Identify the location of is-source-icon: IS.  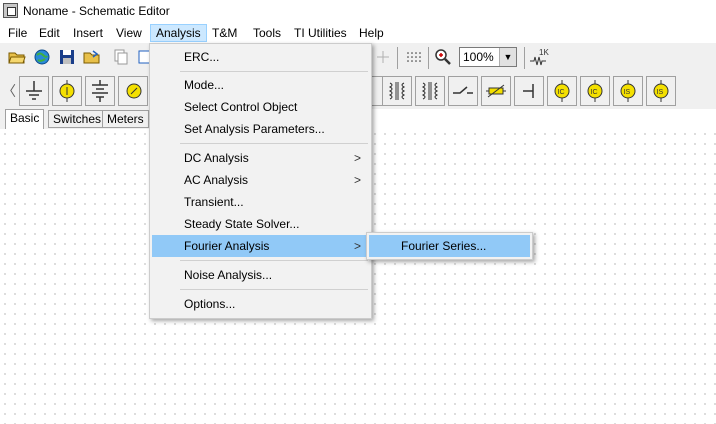
(628, 91).